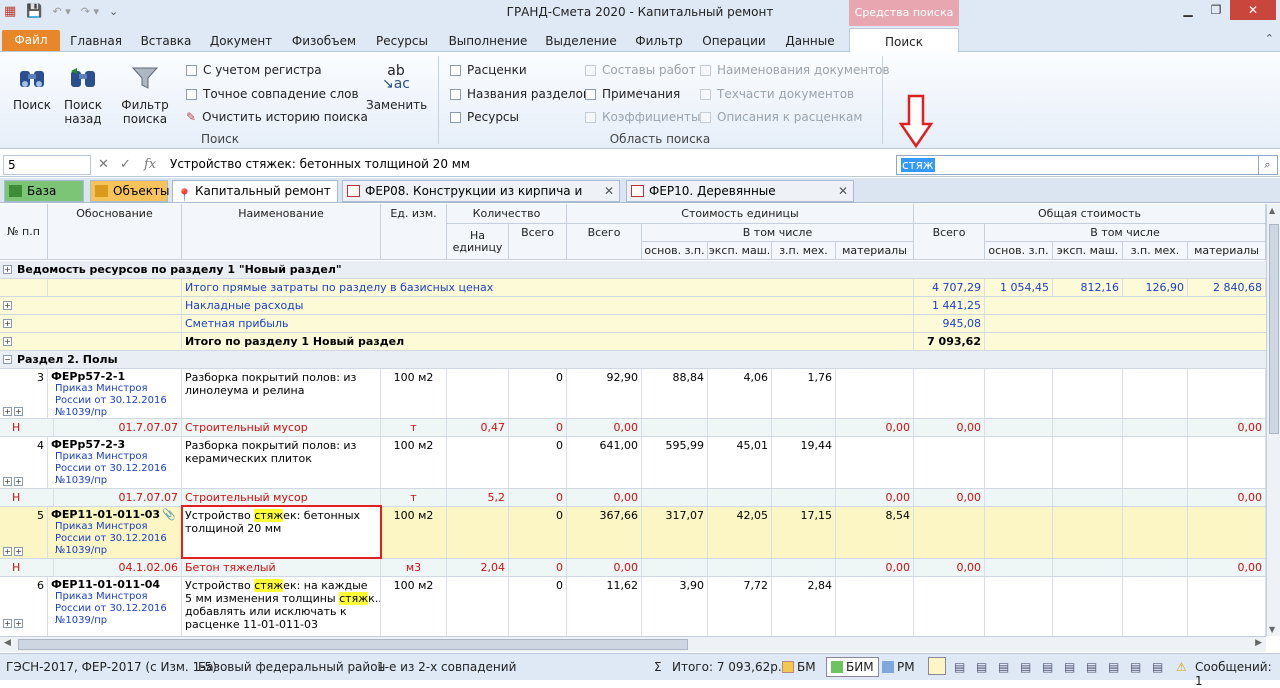 The width and height of the screenshot is (1280, 688). What do you see at coordinates (478, 242) in the screenshot?
I see `col-qty-per-unit: На единицу` at bounding box center [478, 242].